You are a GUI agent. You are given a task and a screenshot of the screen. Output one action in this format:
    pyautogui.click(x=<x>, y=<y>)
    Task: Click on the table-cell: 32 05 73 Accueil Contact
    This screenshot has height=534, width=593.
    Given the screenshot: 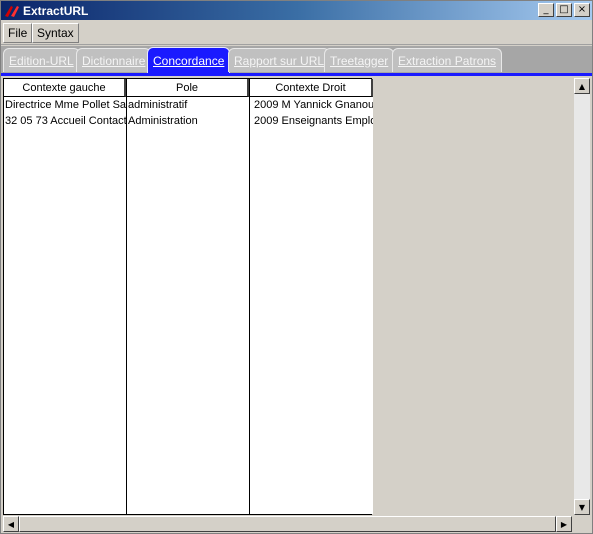 What is the action you would take?
    pyautogui.click(x=65, y=121)
    